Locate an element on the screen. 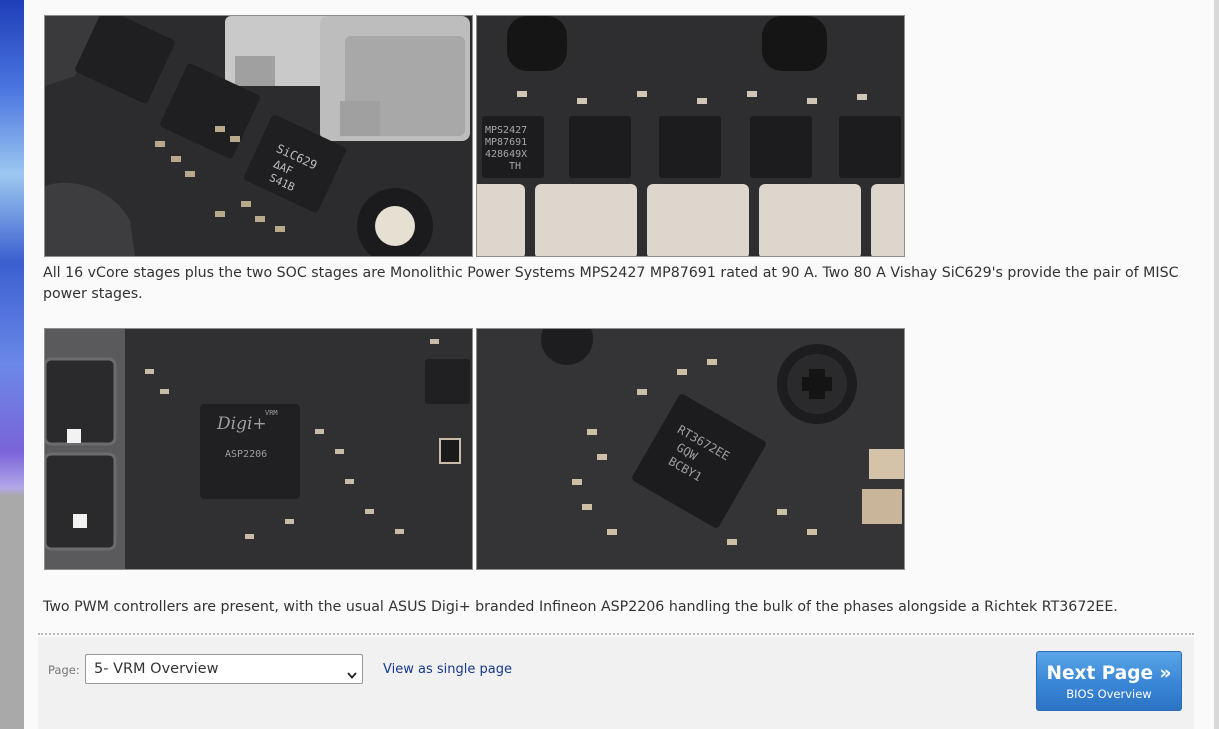 This screenshot has height=729, width=1219. next-page-button: Next Page » BIOS Overview is located at coordinates (1109, 681).